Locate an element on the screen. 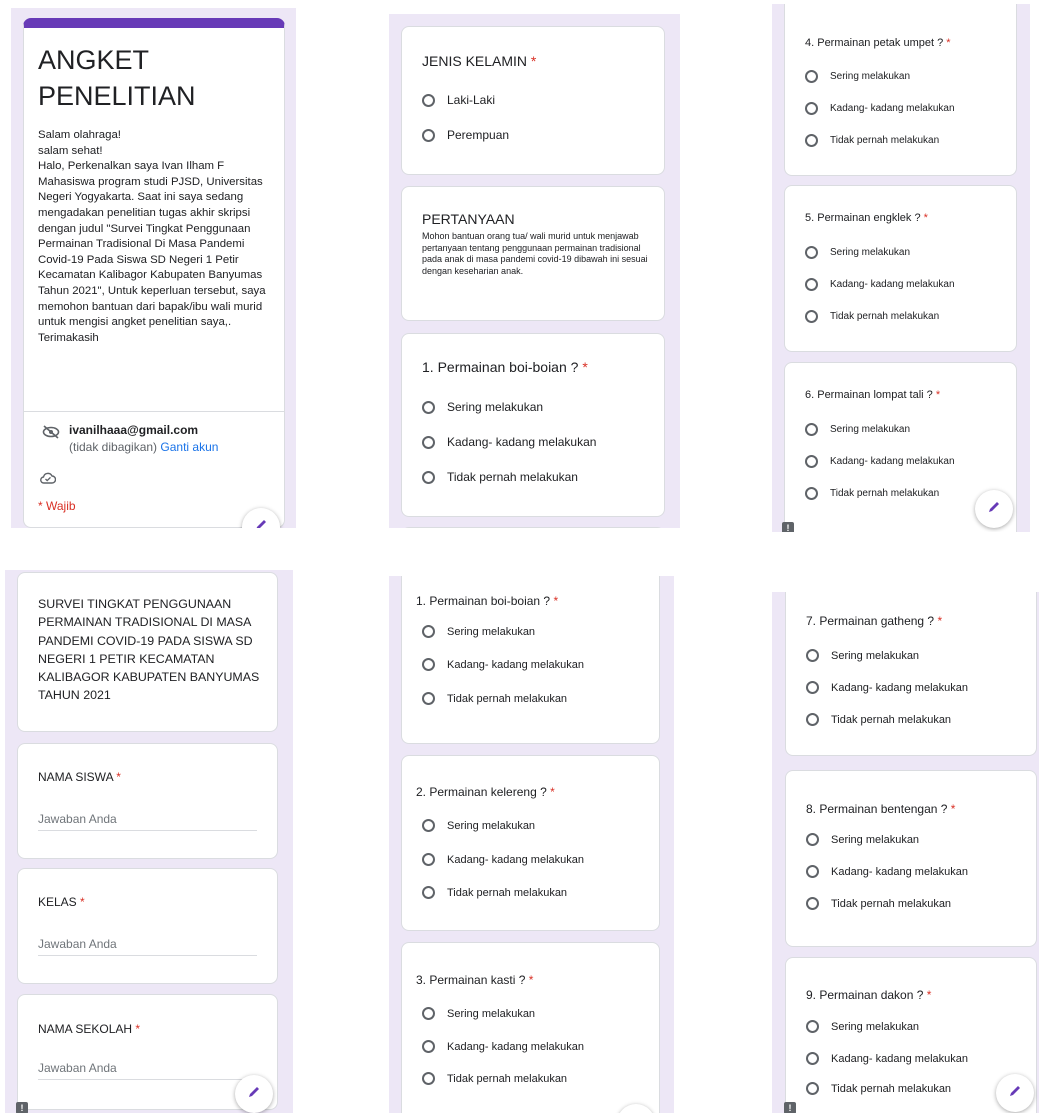 This screenshot has height=1113, width=1039. input-underline is located at coordinates (147, 1079).